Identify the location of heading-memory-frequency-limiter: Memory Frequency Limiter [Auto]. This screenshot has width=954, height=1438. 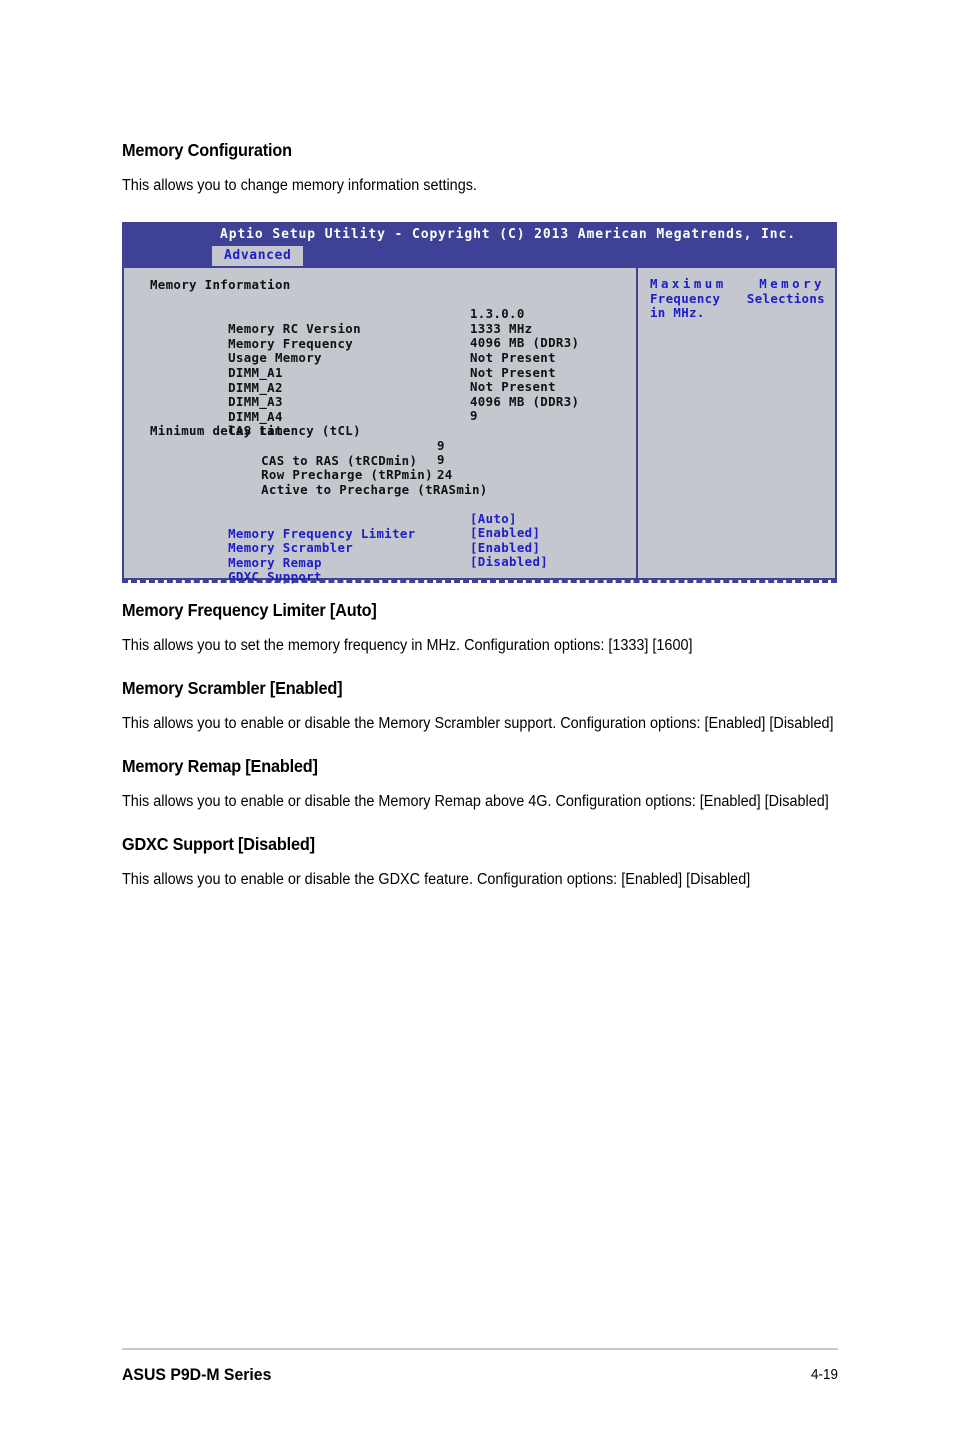
(249, 610).